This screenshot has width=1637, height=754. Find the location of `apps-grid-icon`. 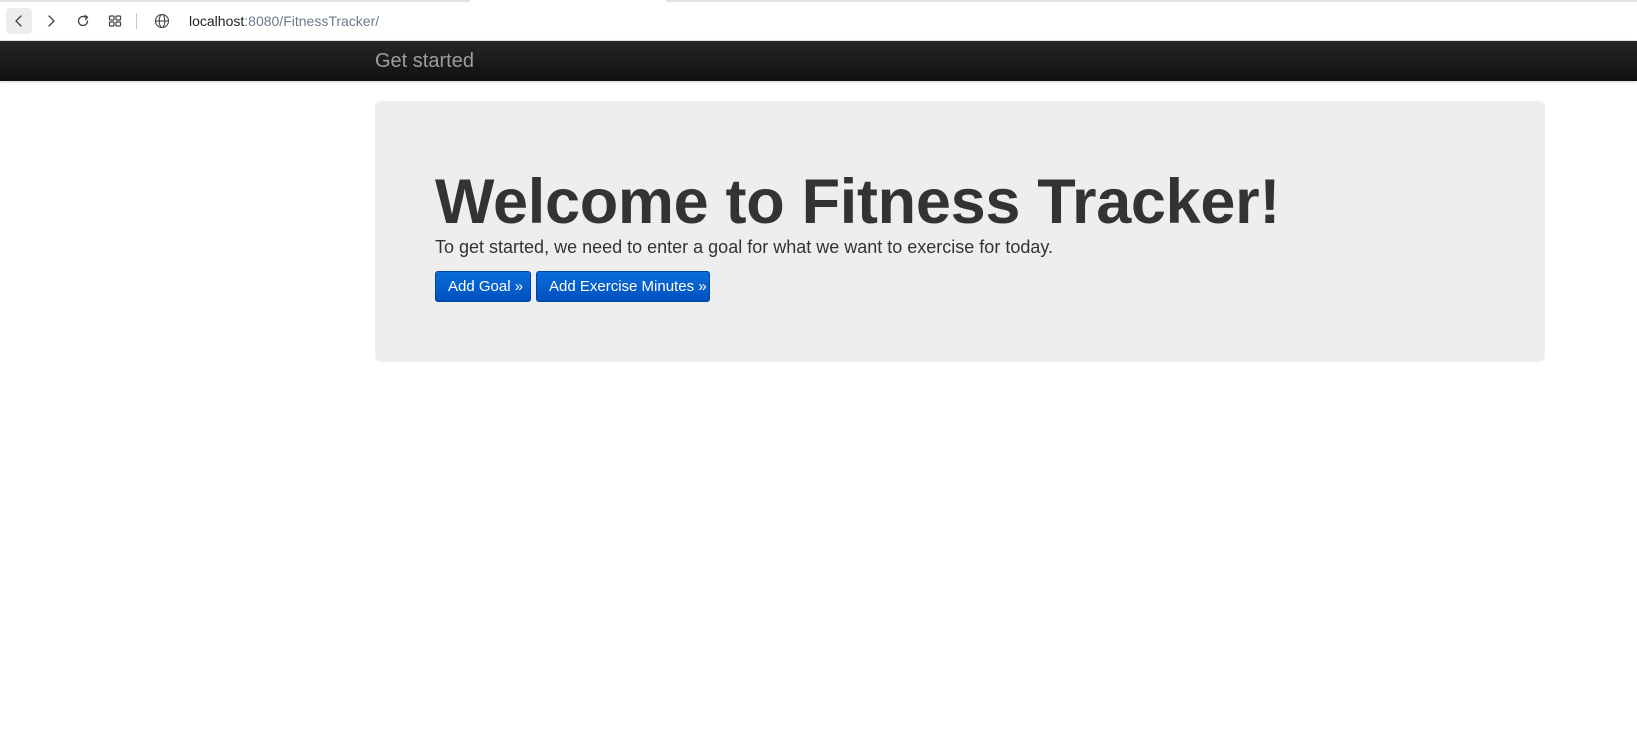

apps-grid-icon is located at coordinates (115, 21).